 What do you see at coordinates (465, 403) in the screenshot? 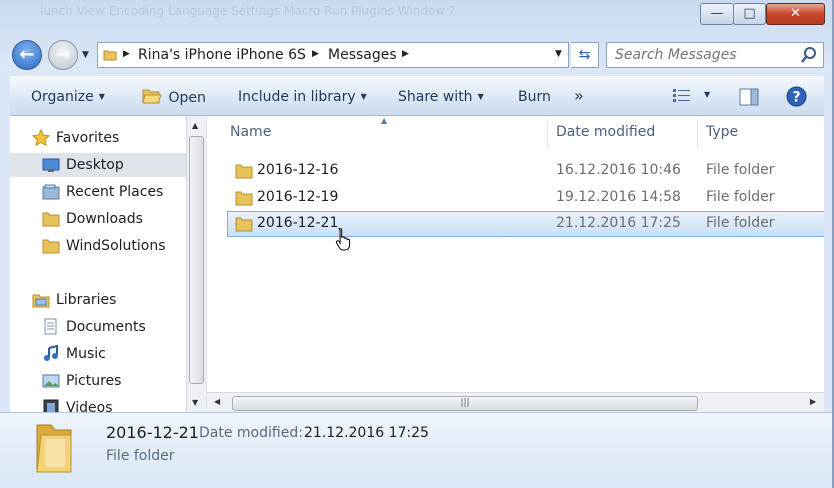
I see `scrollbar-thumb: |||` at bounding box center [465, 403].